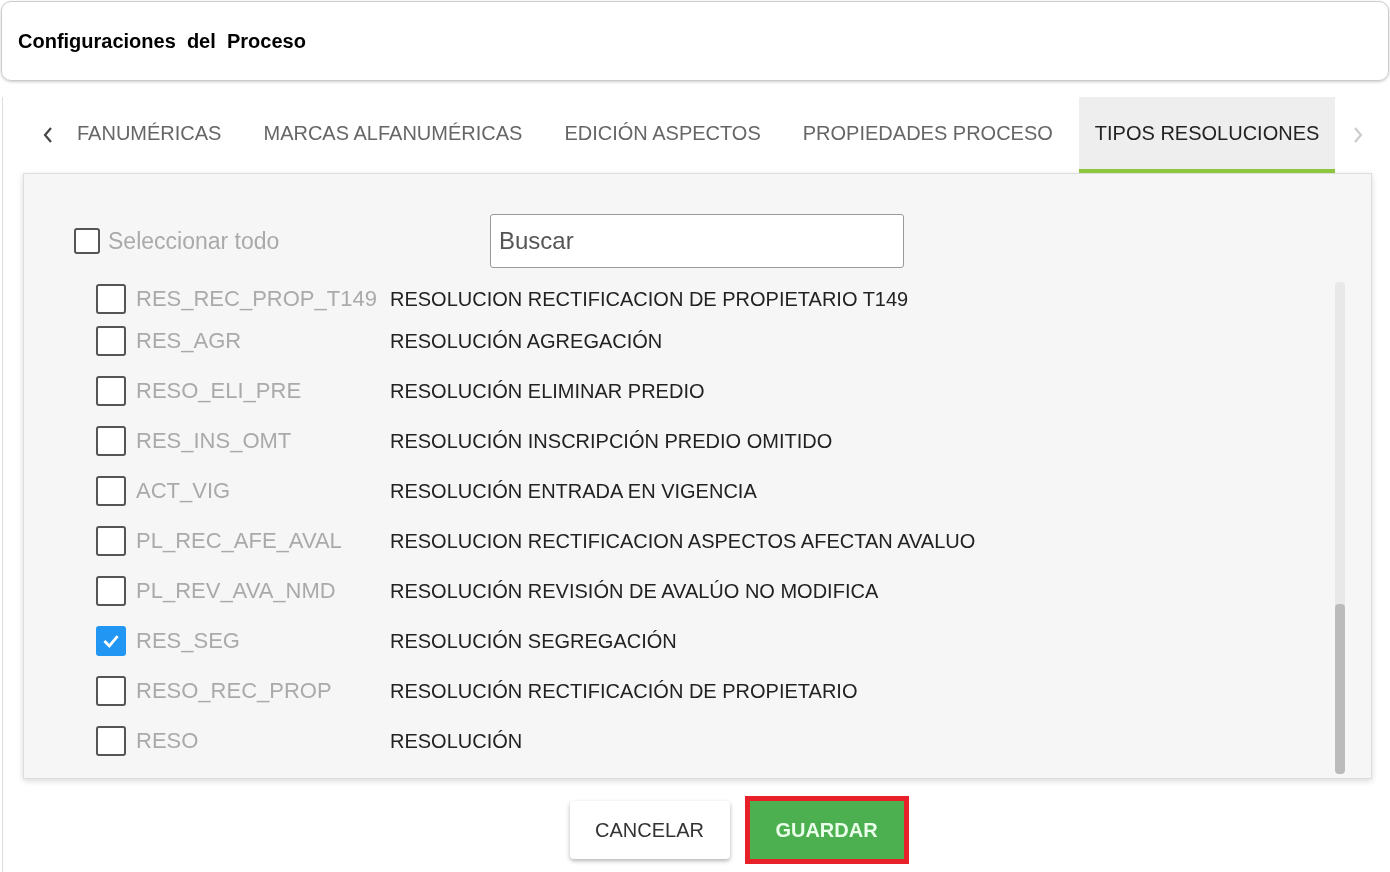 Image resolution: width=1390 pixels, height=872 pixels. I want to click on resolution-code: RESO_REC_PROP, so click(234, 691).